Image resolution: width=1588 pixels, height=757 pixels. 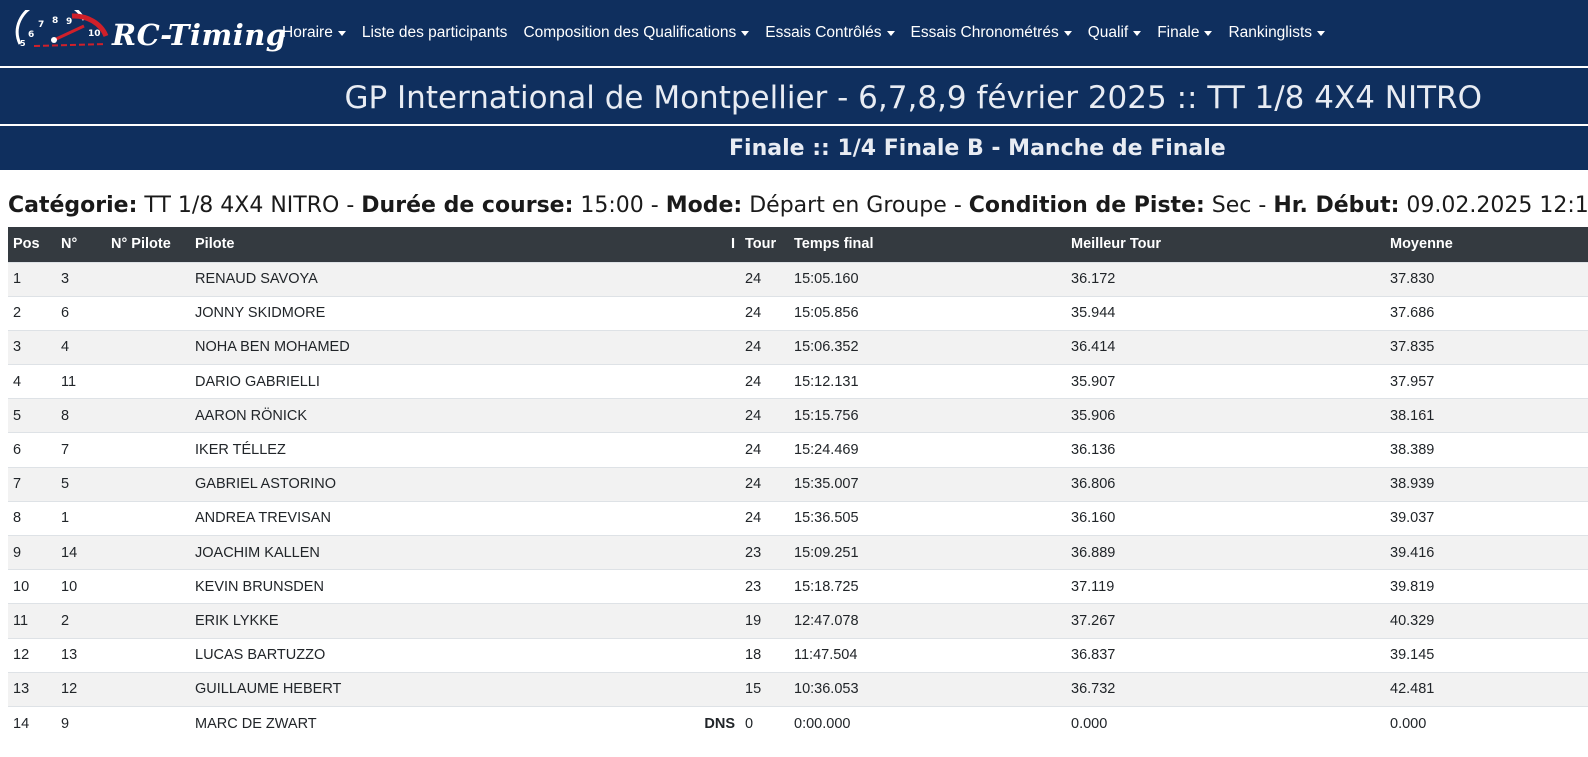 What do you see at coordinates (81, 621) in the screenshot?
I see `cell-num: 2` at bounding box center [81, 621].